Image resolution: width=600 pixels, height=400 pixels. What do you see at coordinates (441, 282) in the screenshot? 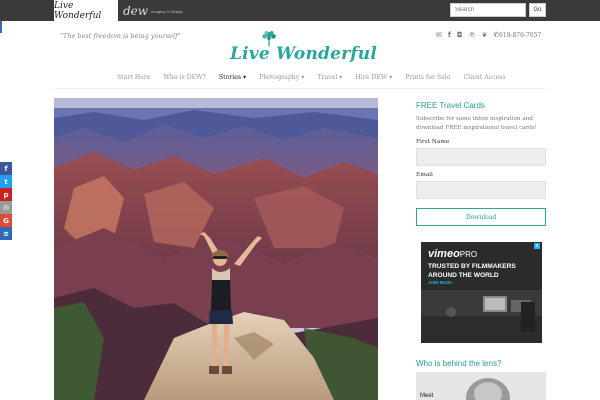
I see `ad-join-now-link: JOIN NOW ›` at bounding box center [441, 282].